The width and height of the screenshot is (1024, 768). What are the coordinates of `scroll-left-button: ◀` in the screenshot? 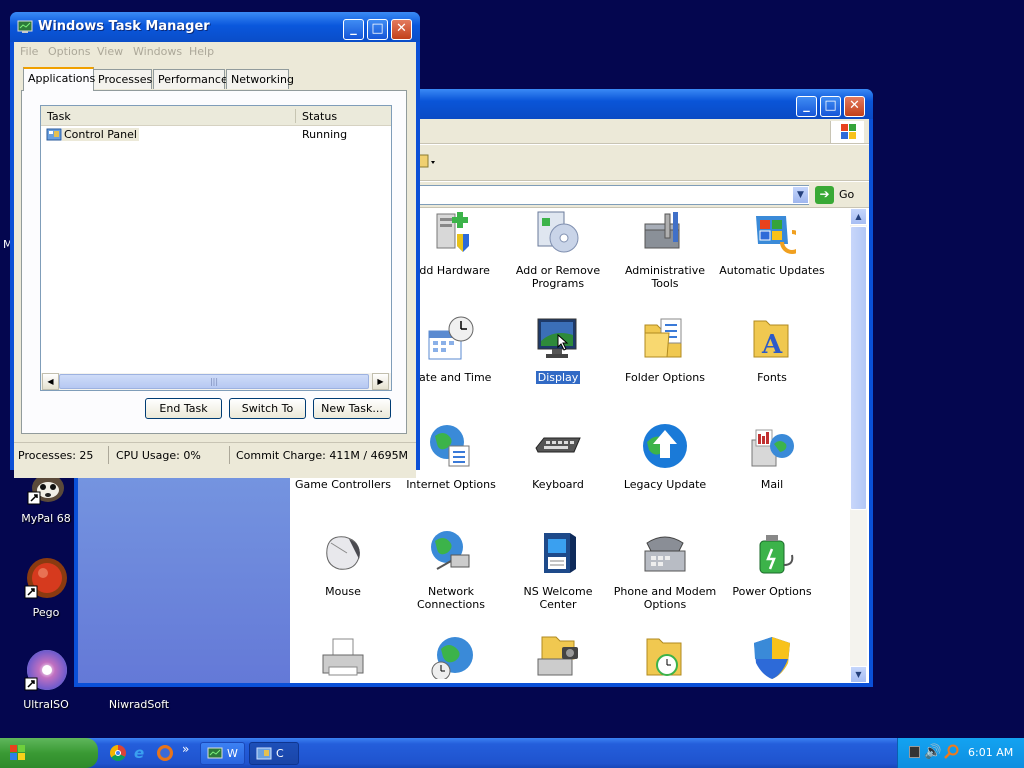 It's located at (50, 381).